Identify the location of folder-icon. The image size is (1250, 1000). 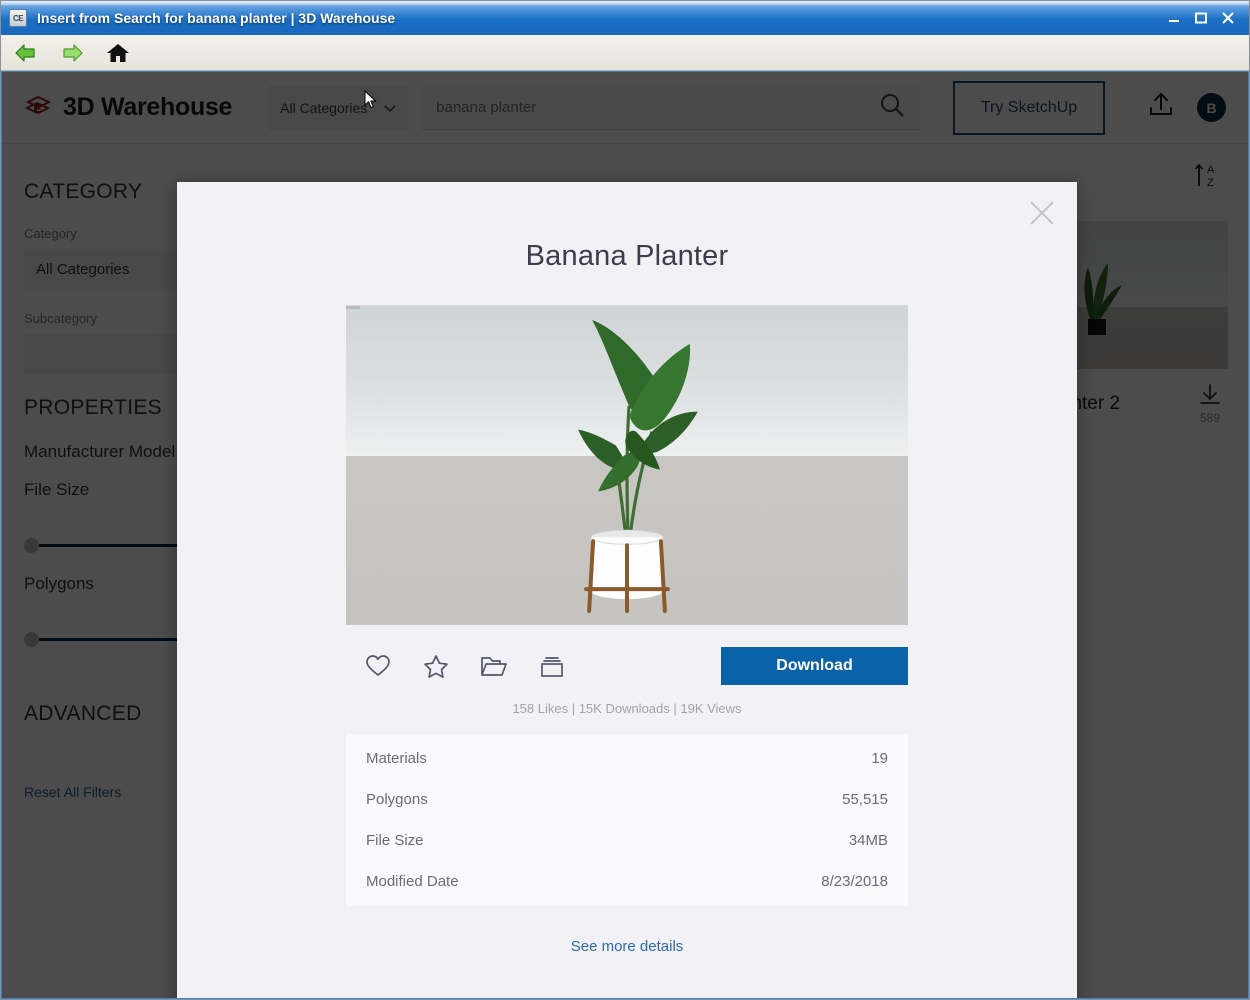
(494, 666).